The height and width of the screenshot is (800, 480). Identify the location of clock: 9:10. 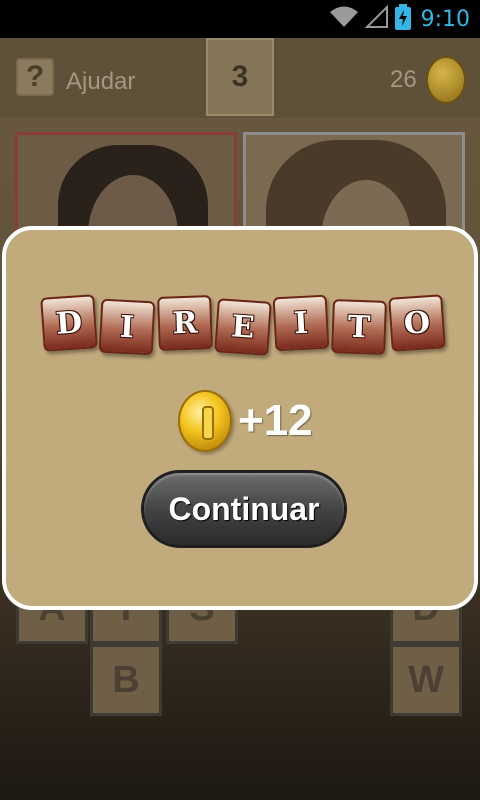
(445, 19).